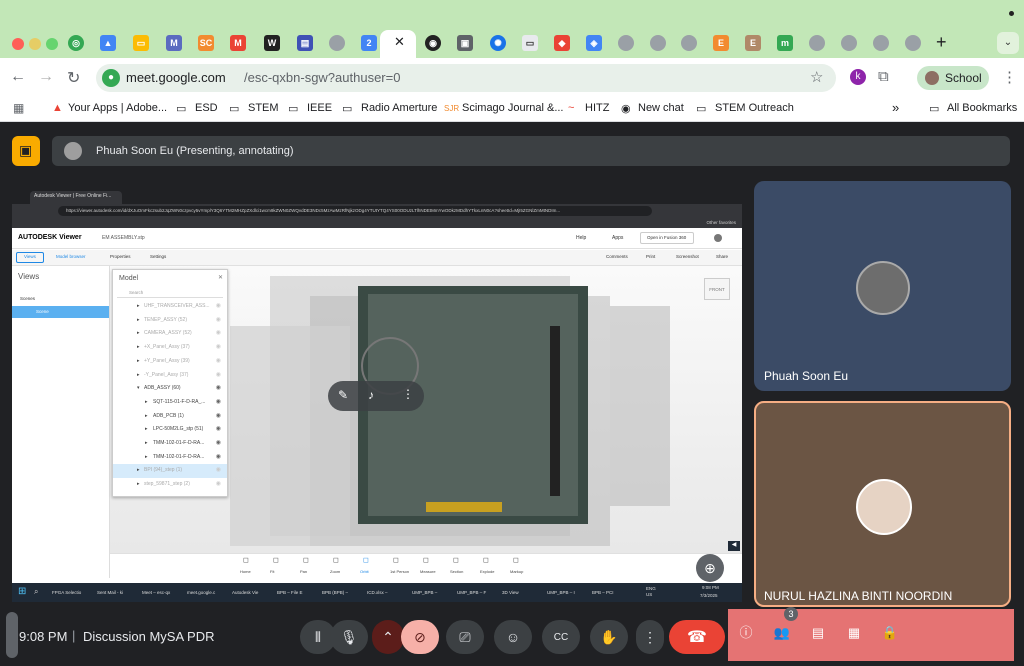 The image size is (1024, 666). I want to click on tree-row: ▾ ADB_ASSY (60) ◉, so click(170, 389).